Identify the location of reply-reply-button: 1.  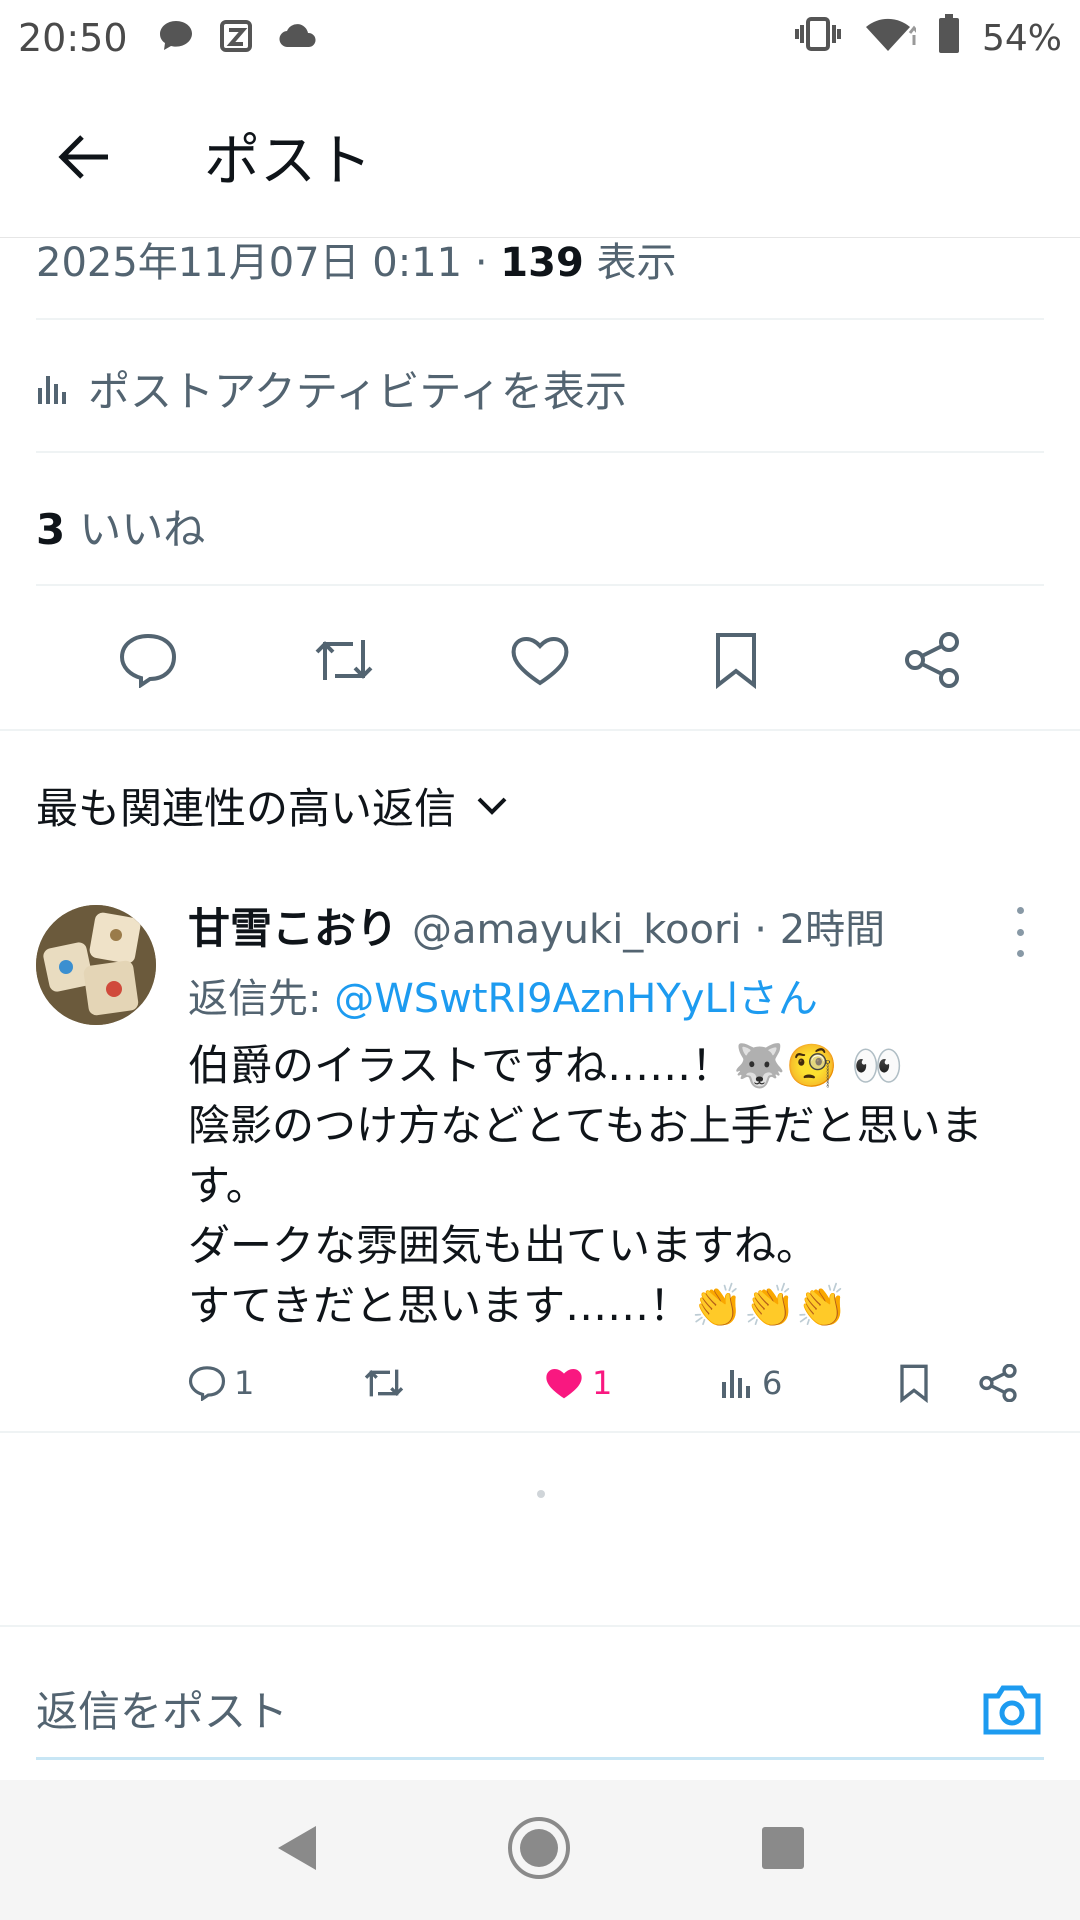
(221, 1383).